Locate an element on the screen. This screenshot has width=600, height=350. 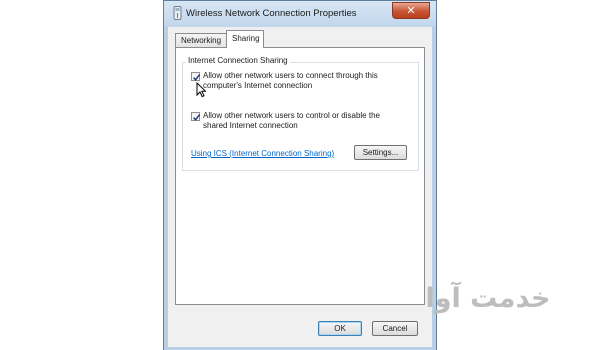
close-icon: ✕ is located at coordinates (411, 11).